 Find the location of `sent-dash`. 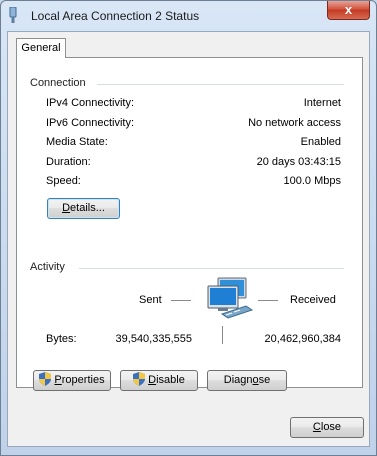

sent-dash is located at coordinates (181, 300).